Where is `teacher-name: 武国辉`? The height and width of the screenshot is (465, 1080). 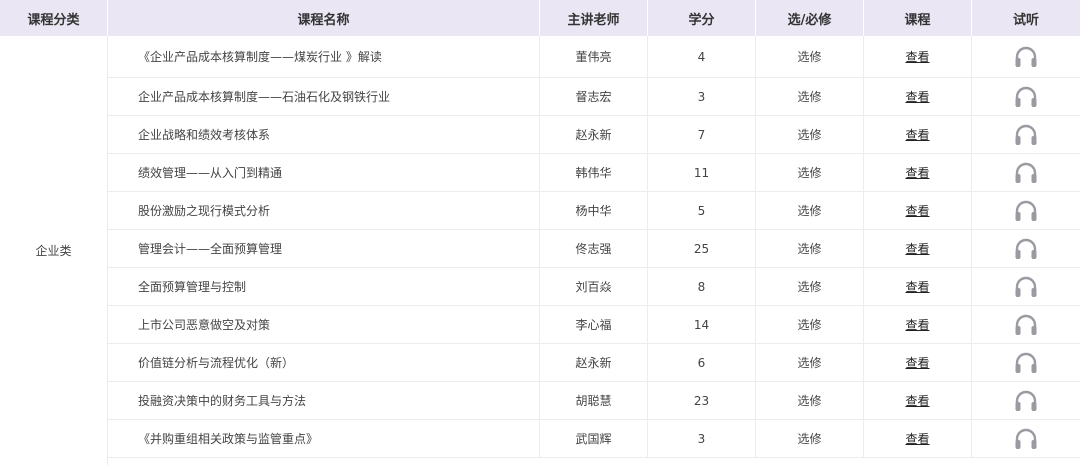
teacher-name: 武国辉 is located at coordinates (594, 438).